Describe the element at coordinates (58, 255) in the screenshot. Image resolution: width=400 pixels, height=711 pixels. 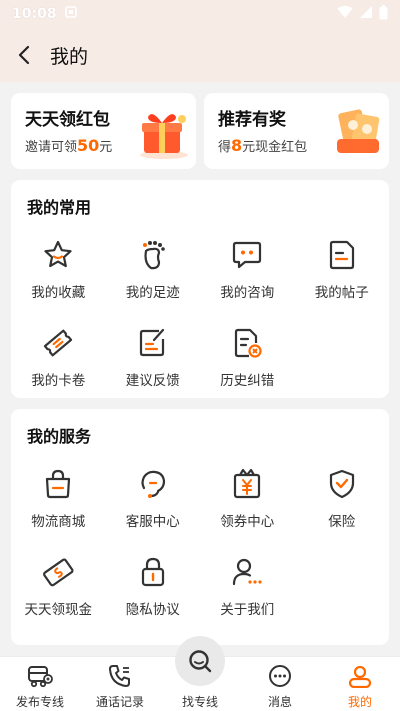
I see `star-icon` at that location.